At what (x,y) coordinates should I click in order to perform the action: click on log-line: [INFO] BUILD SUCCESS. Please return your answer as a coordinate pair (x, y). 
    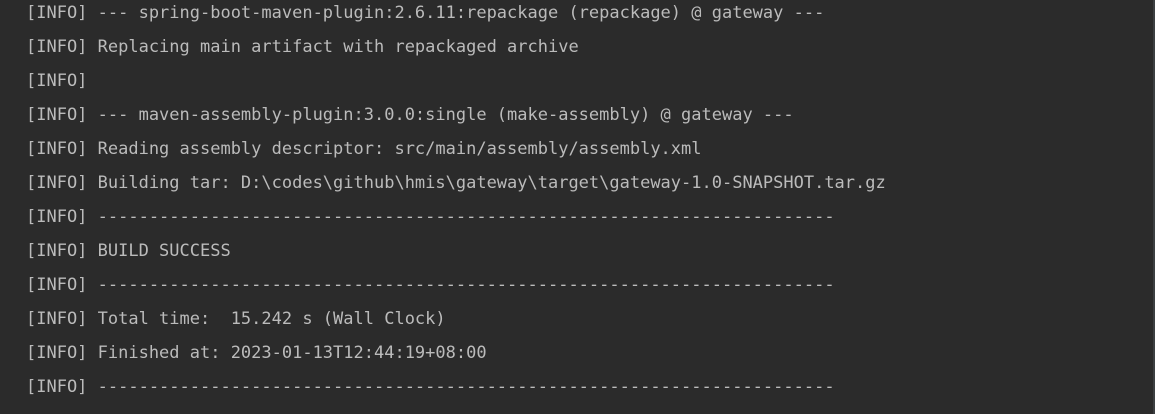
    Looking at the image, I should click on (128, 251).